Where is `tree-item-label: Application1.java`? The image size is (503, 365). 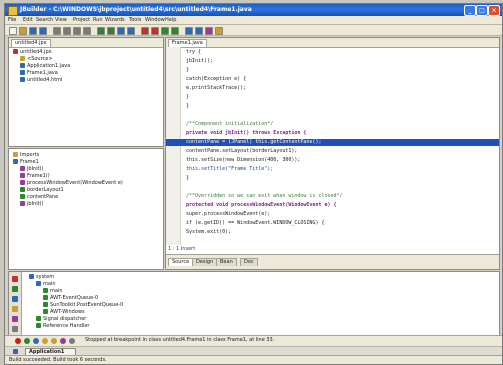 tree-item-label: Application1.java is located at coordinates (49, 66).